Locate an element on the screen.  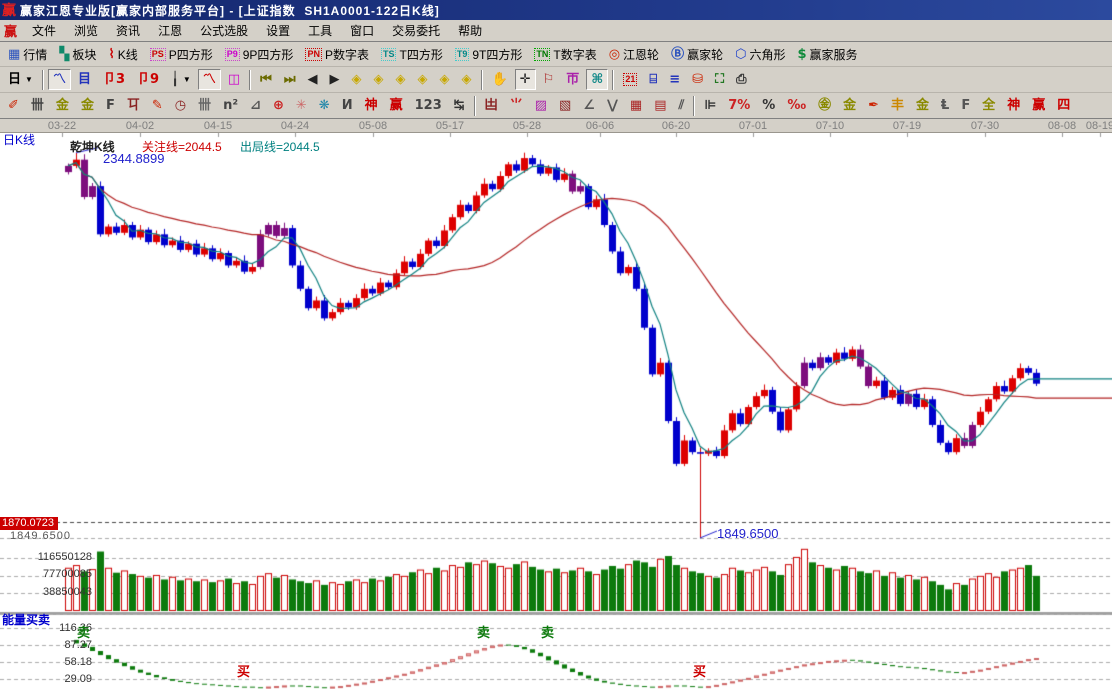
tool-gann-box-button: 凷 is located at coordinates (491, 105).